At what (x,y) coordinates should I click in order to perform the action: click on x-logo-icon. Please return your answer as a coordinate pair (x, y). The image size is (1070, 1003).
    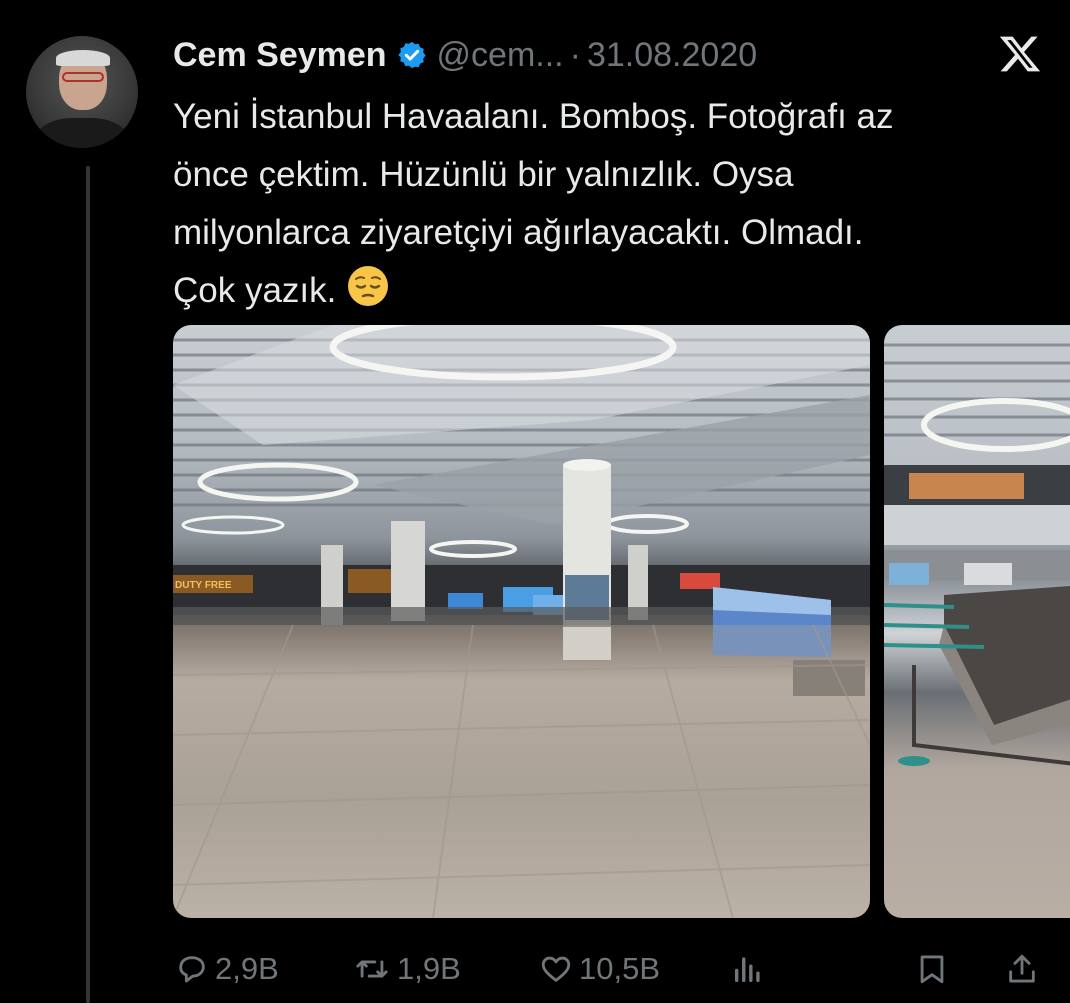
    Looking at the image, I should click on (1020, 54).